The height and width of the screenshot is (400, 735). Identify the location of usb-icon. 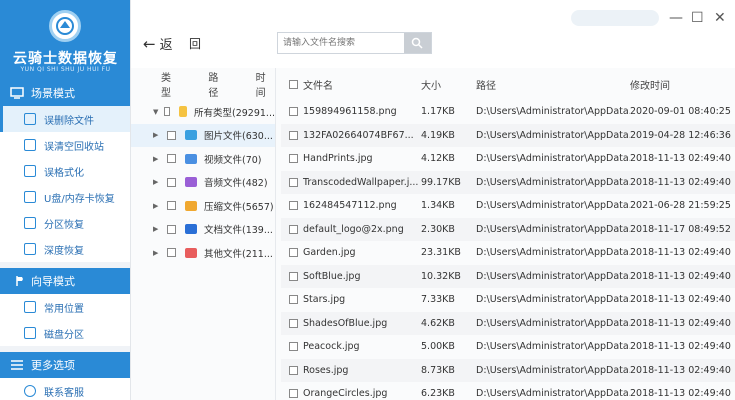
(30, 197).